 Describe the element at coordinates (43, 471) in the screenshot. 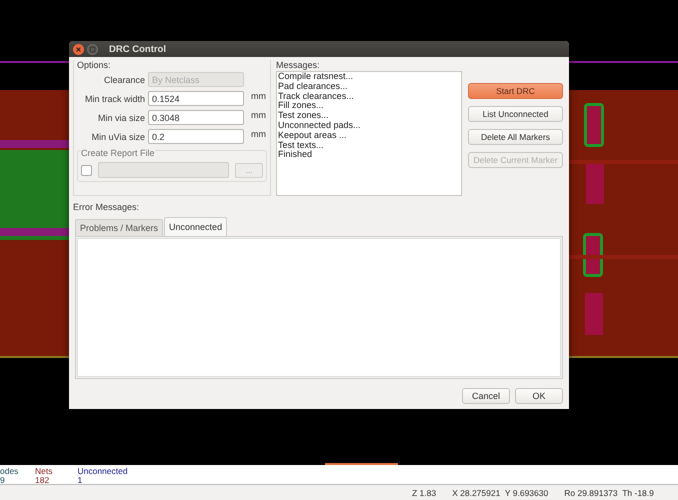

I see `counter-label: Nets` at that location.